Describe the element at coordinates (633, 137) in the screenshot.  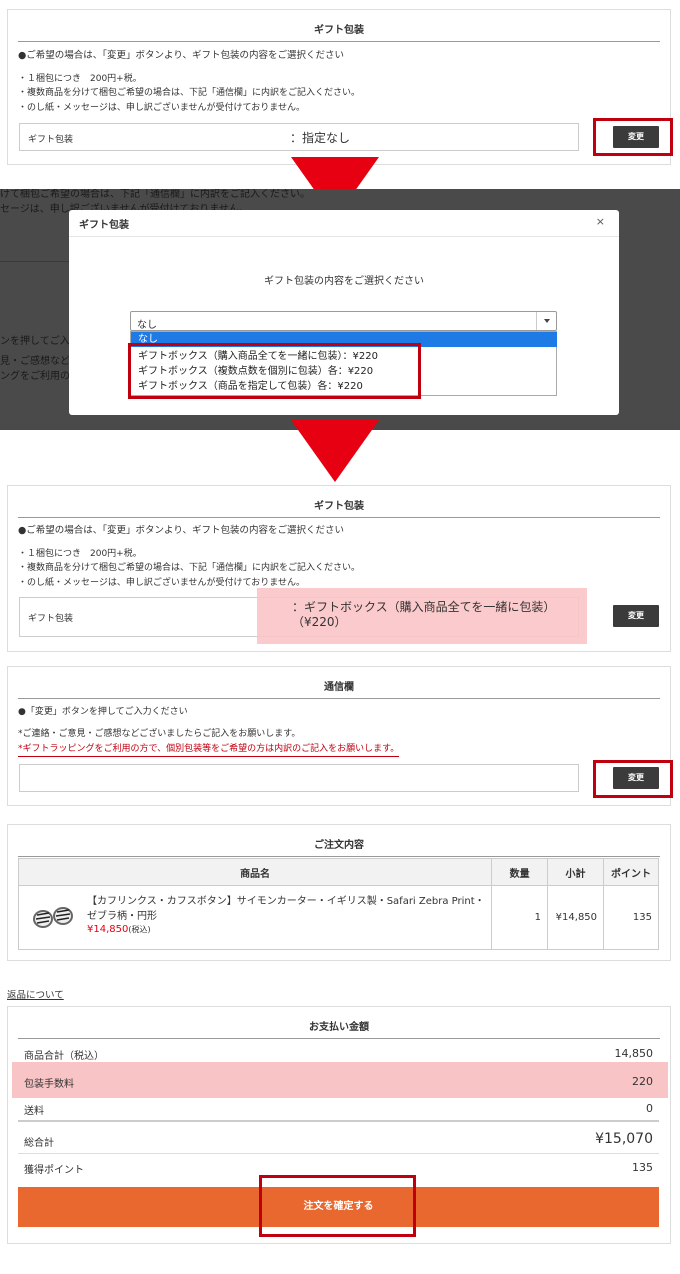
I see `highlight-gift-change` at that location.